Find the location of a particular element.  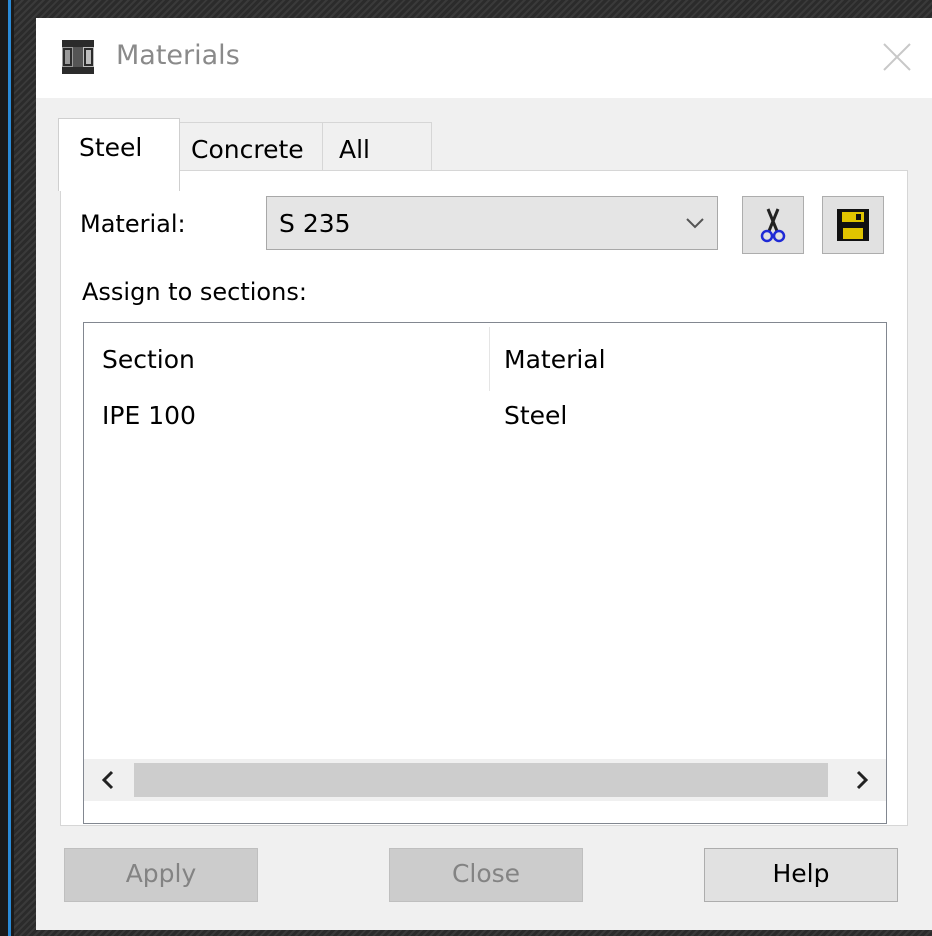

scroll-right-icon is located at coordinates (861, 780).